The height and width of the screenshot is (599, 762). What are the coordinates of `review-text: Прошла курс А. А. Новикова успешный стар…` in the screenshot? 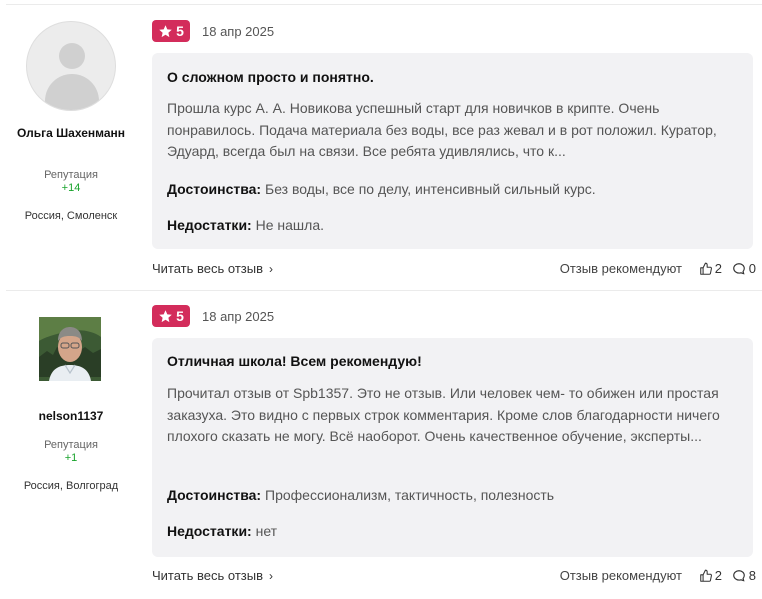 It's located at (442, 129).